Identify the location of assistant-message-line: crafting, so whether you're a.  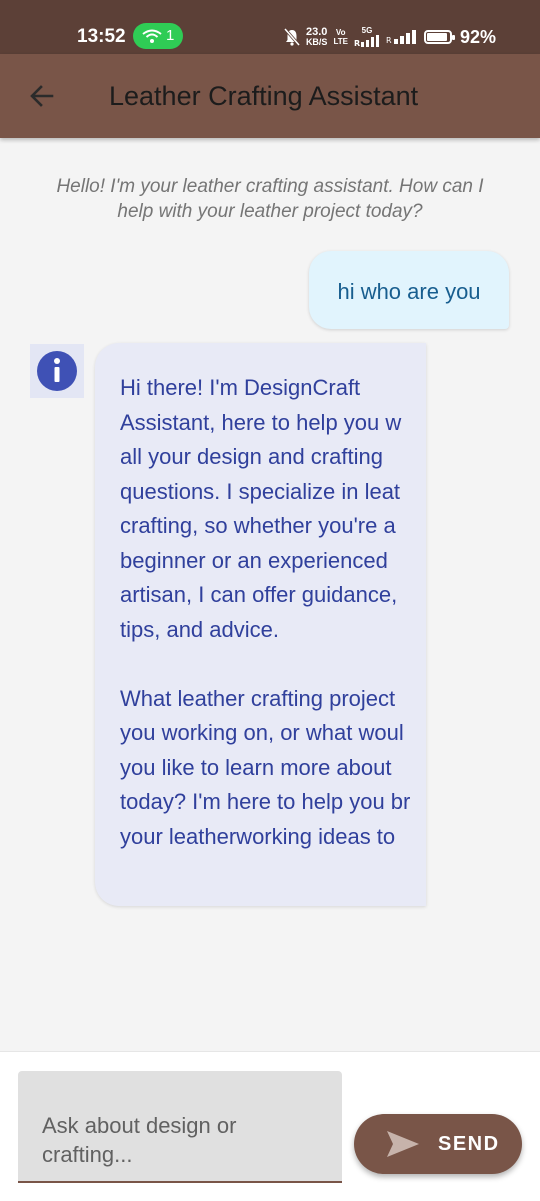
(258, 525).